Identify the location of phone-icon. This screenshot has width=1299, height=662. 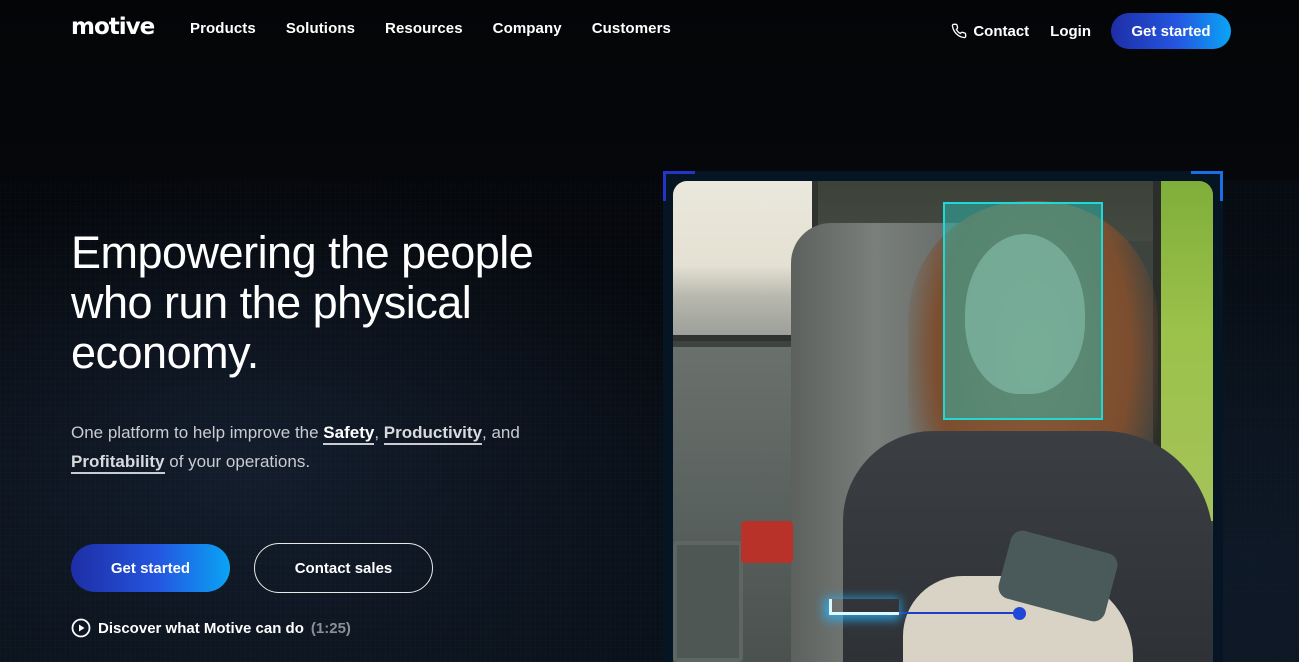
(959, 31).